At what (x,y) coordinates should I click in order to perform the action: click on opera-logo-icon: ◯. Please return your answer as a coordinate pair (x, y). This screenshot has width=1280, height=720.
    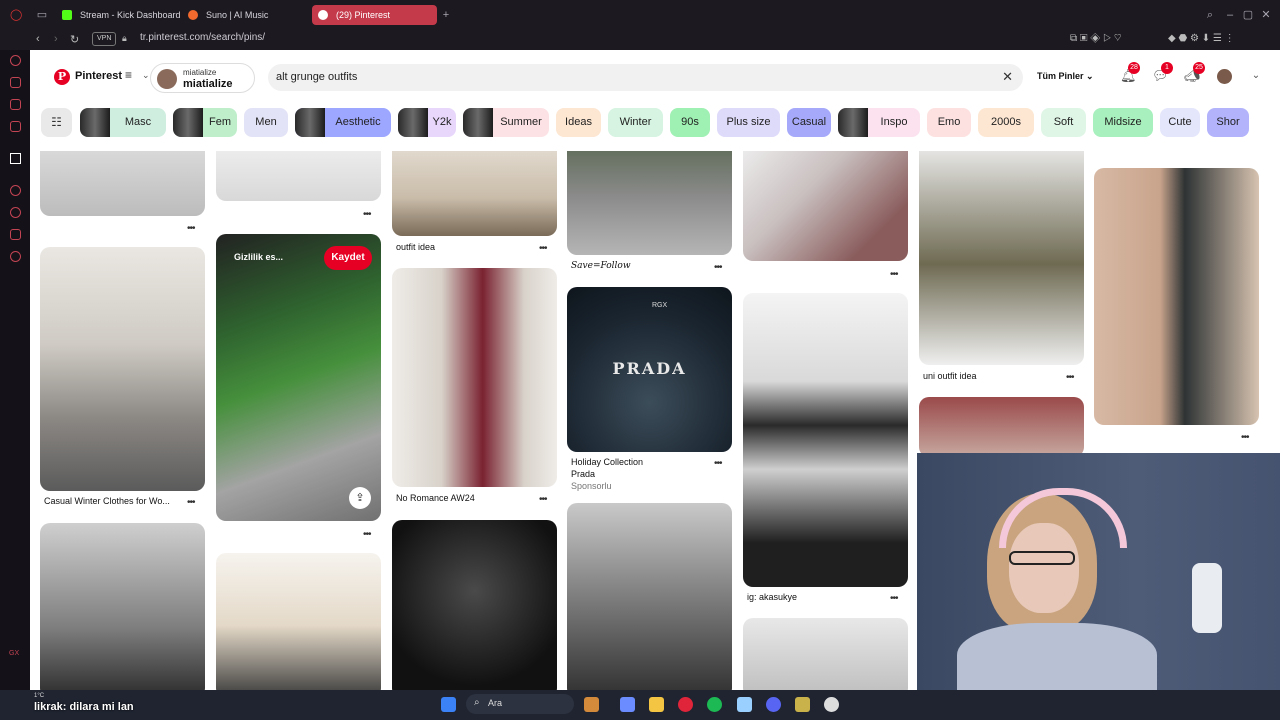
    Looking at the image, I should click on (16, 15).